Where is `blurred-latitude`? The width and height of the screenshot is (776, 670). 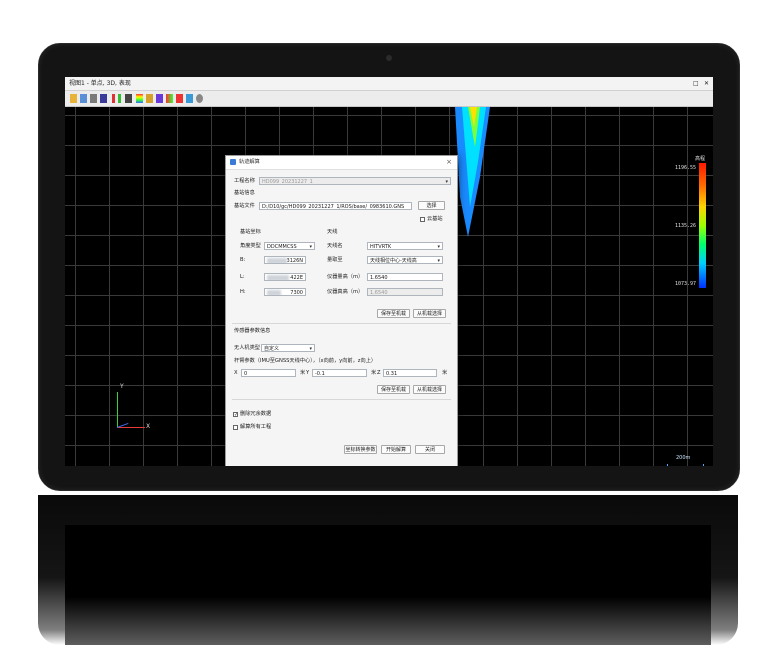
blurred-latitude is located at coordinates (277, 260).